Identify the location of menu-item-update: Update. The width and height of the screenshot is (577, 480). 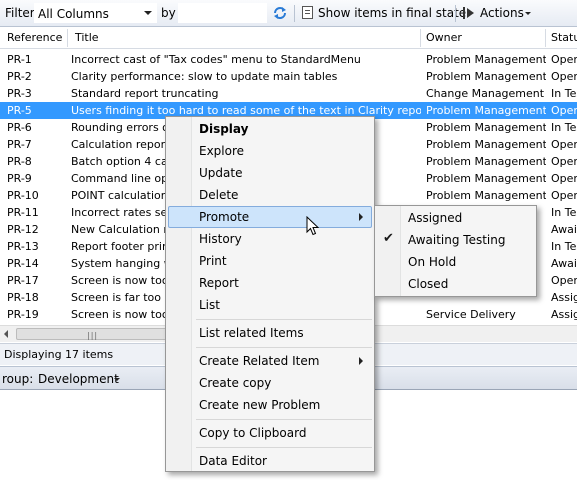
(270, 173).